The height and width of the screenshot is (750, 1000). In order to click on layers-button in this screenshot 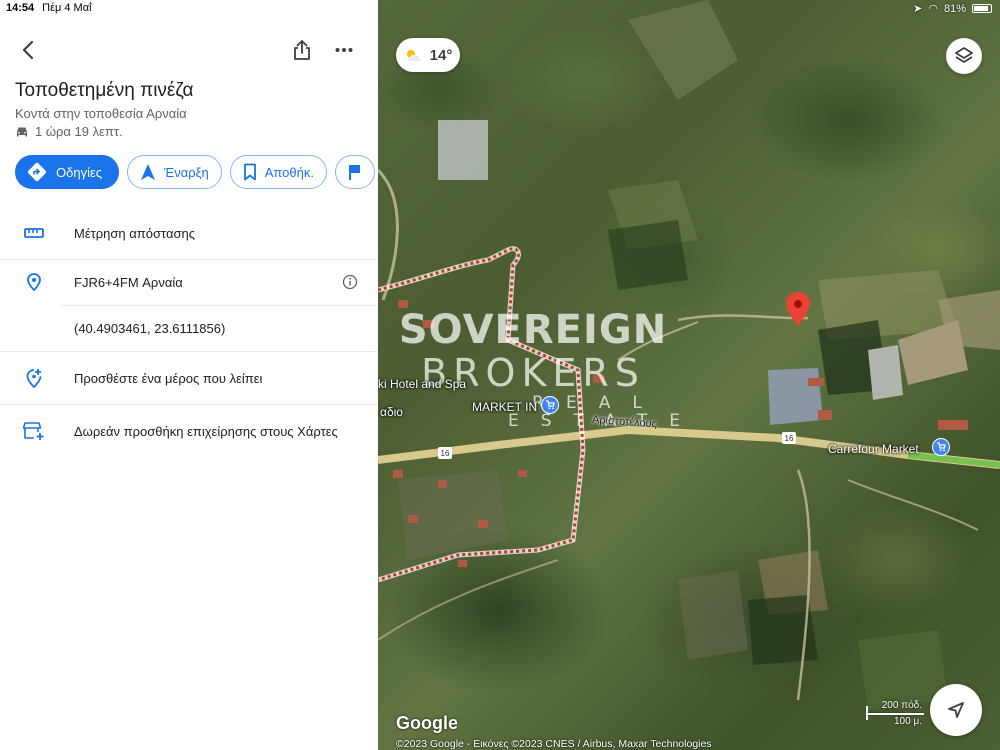, I will do `click(964, 56)`.